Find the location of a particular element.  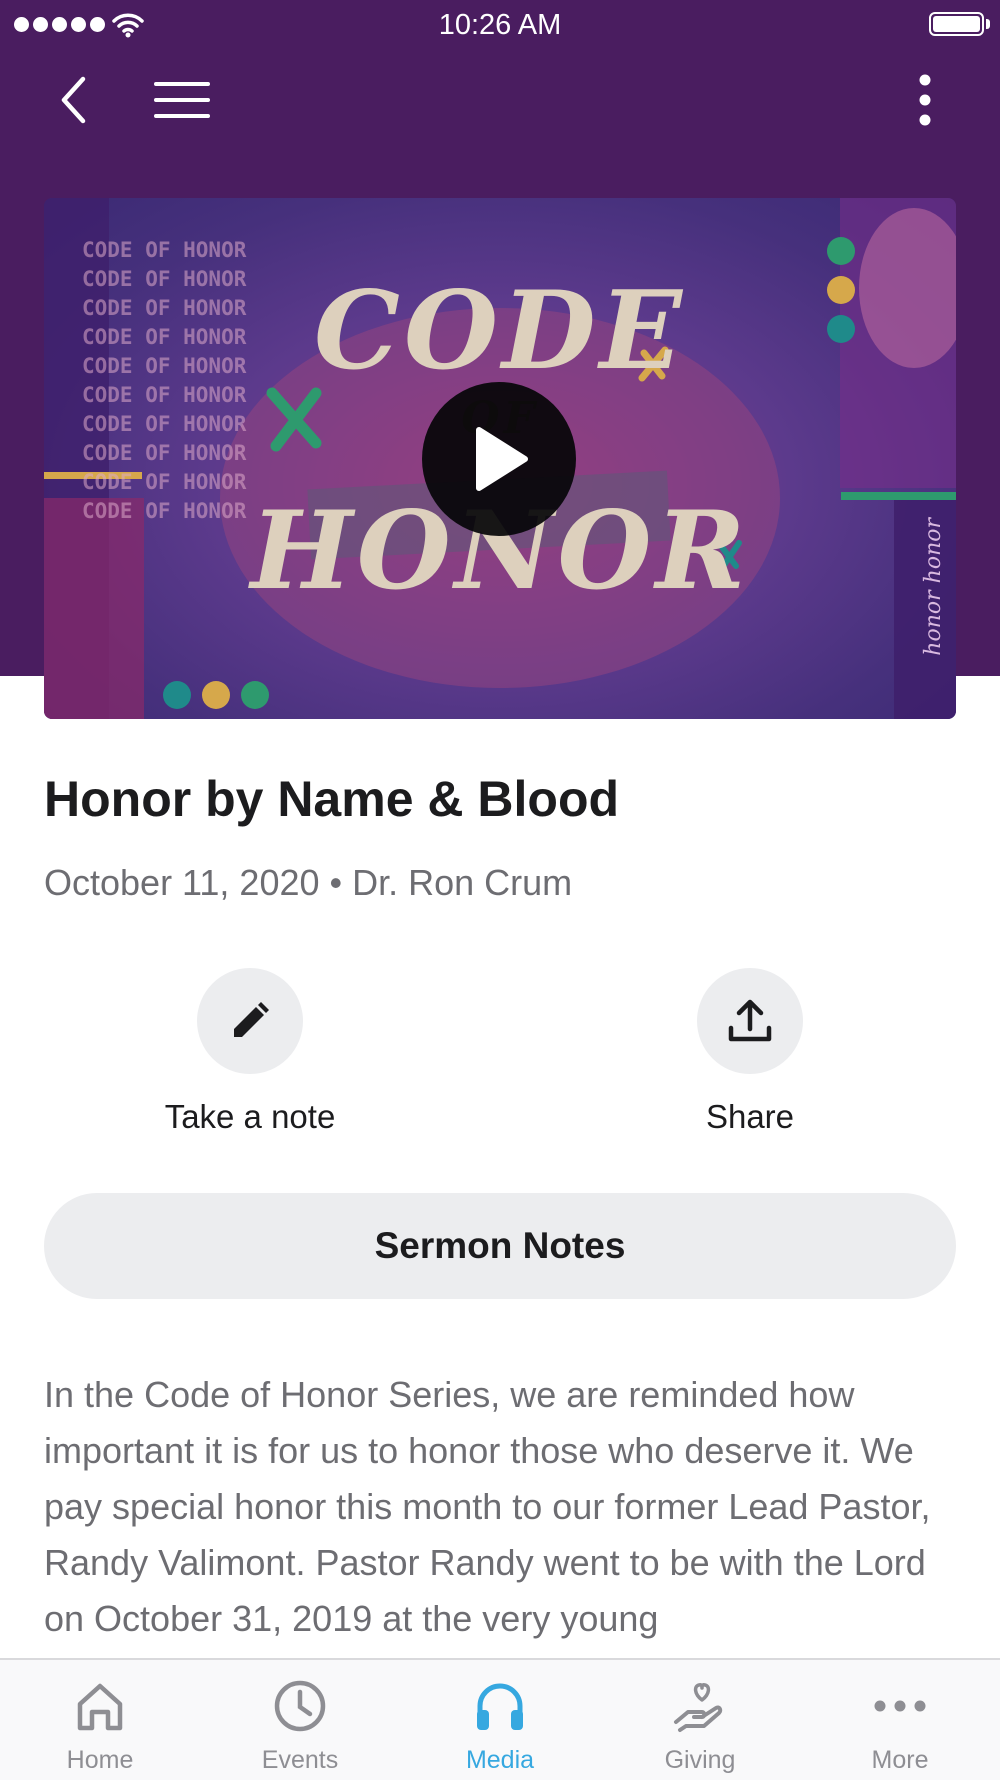

tab-label: Giving is located at coordinates (700, 1760).